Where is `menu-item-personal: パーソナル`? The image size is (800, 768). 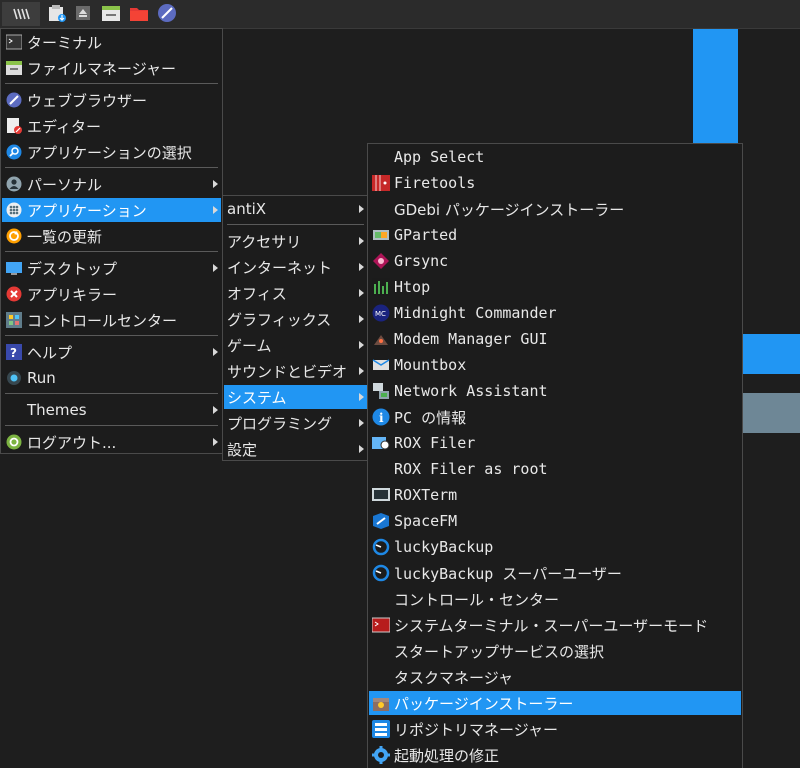 menu-item-personal: パーソナル is located at coordinates (111, 184).